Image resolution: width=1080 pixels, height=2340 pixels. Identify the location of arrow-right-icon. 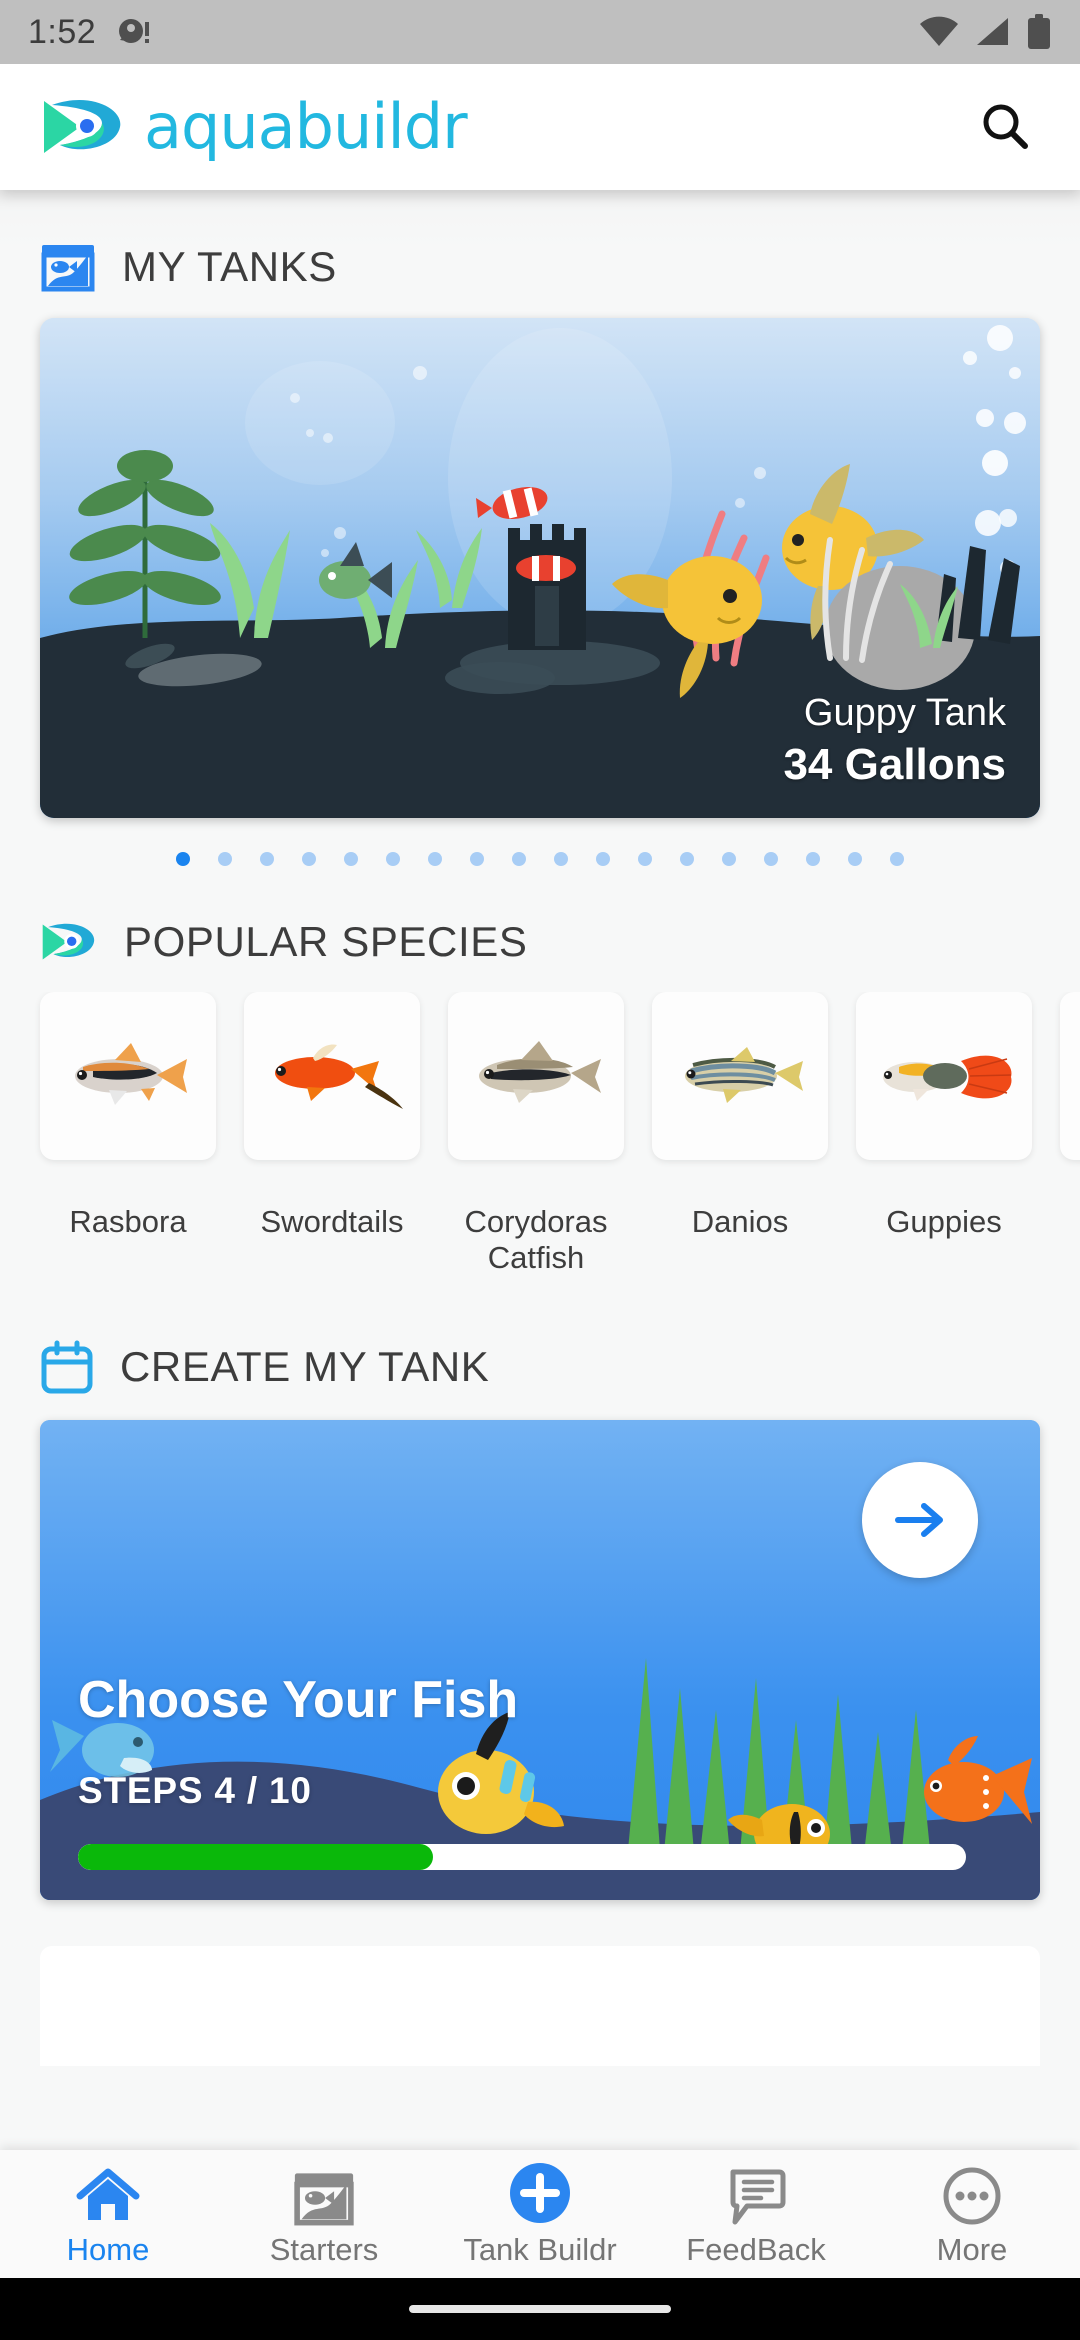
(919, 1519).